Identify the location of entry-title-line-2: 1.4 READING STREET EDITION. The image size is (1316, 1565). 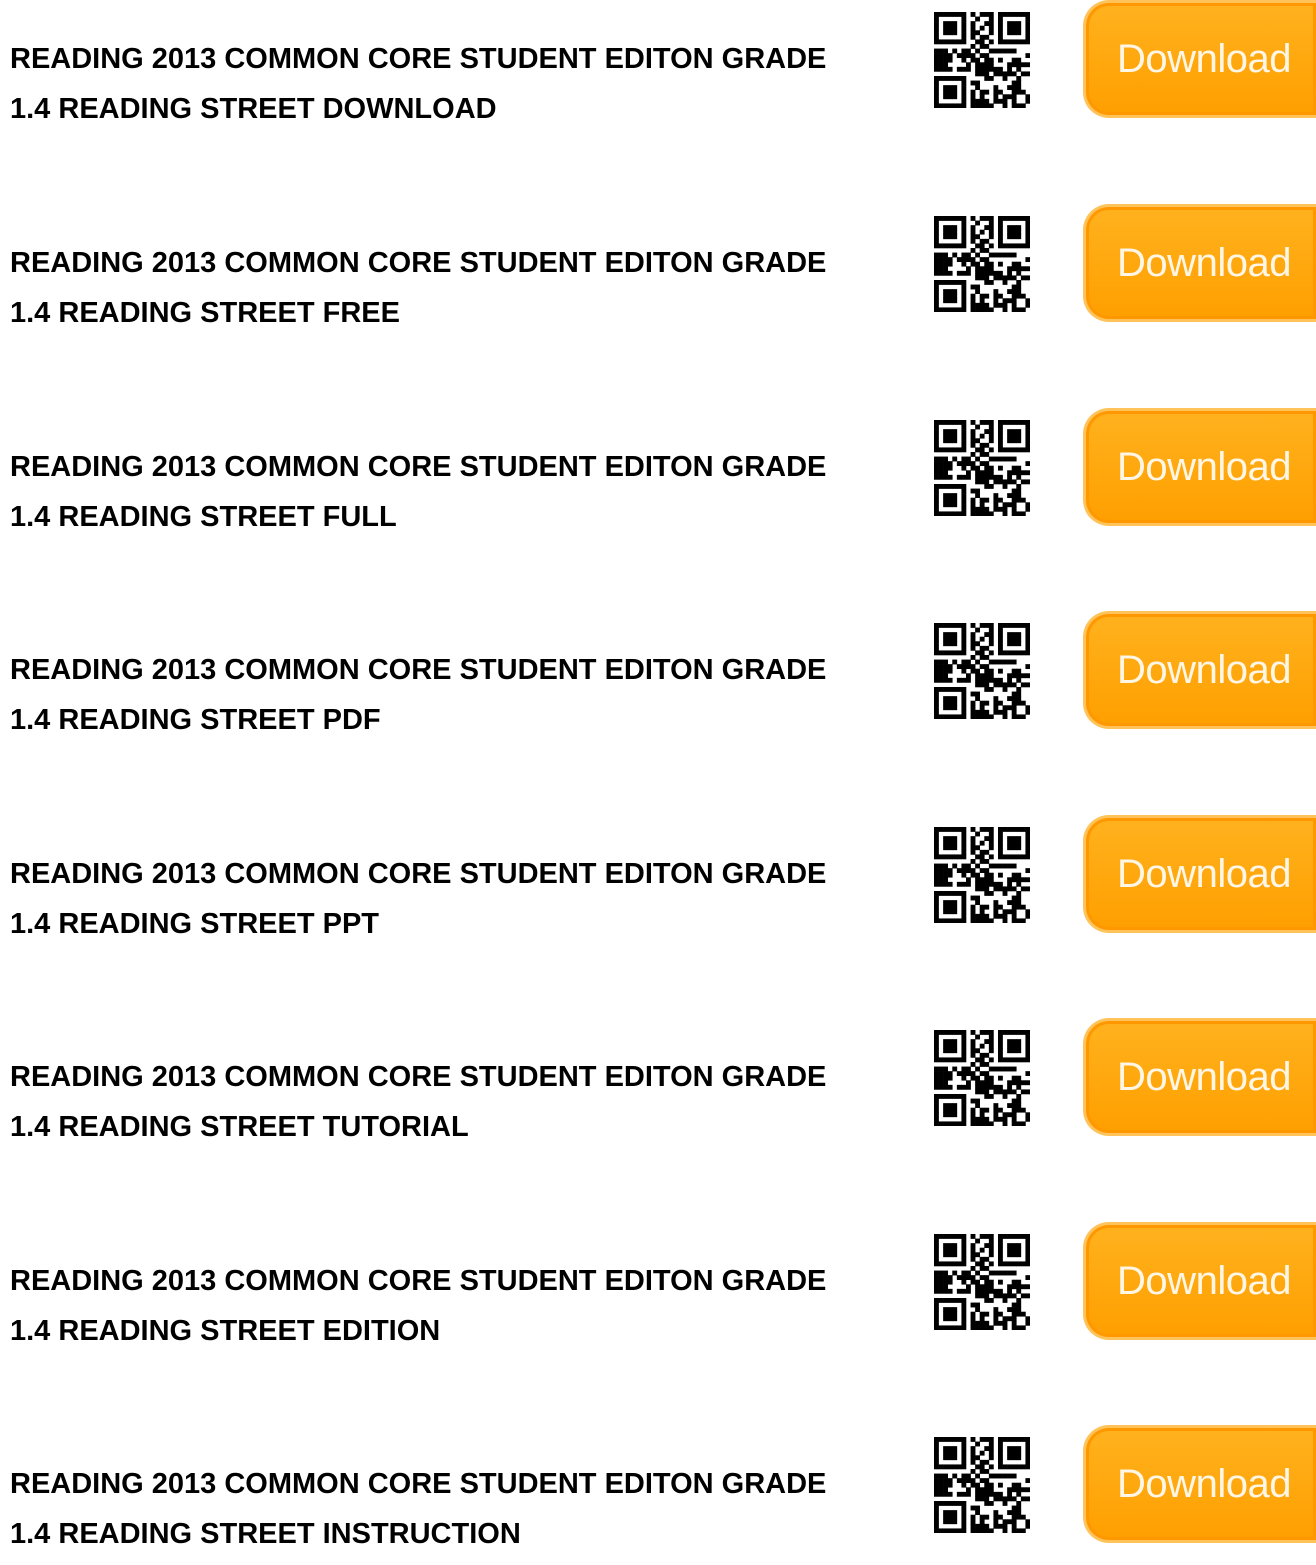
(225, 1331).